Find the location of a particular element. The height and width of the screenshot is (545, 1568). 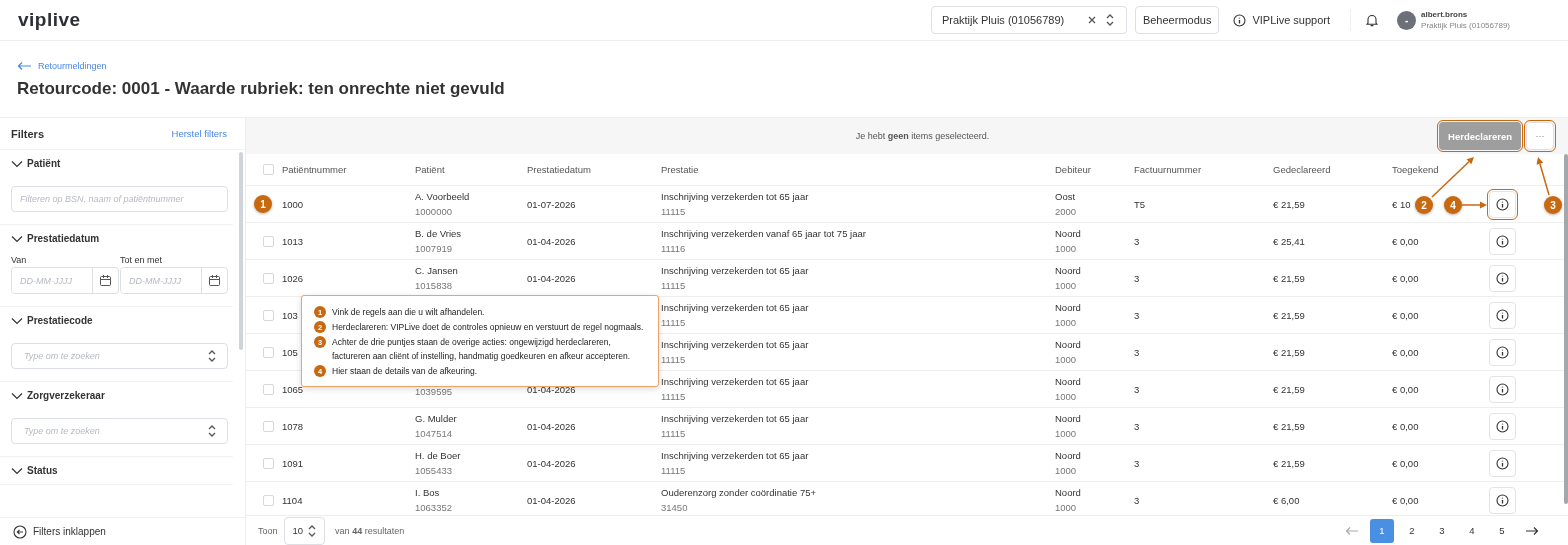

filter-section-header: Zorgverzekeraar is located at coordinates (122, 395).